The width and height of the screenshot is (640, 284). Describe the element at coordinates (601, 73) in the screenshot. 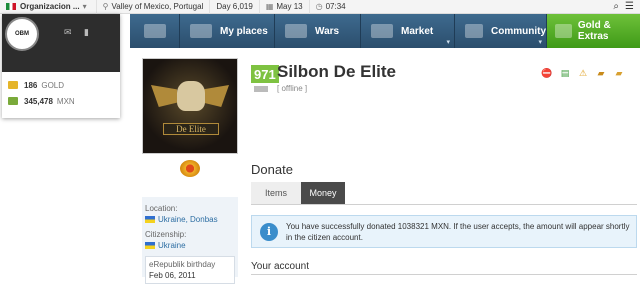

I see `donate-items-icon: ▰` at that location.